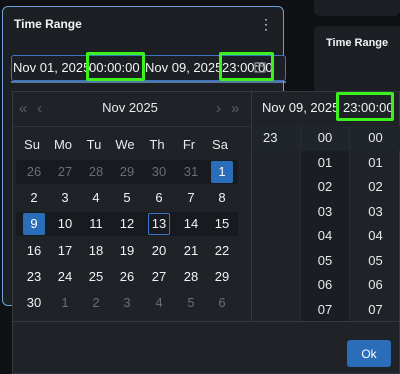 This screenshot has width=400, height=374. Describe the element at coordinates (191, 224) in the screenshot. I see `calendar-day: 14` at that location.